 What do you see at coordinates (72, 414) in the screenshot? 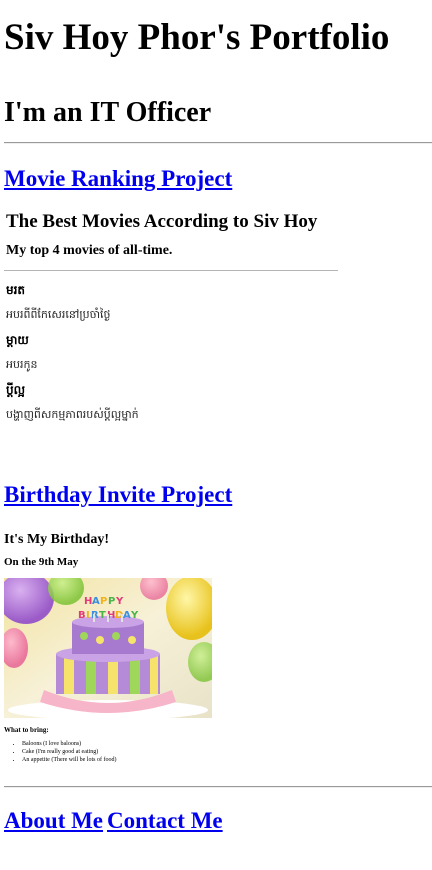
I see `movie-description: បង្ហាញពីសកម្មភាពរបស់ប្តីល្អម្នាក់` at bounding box center [72, 414].